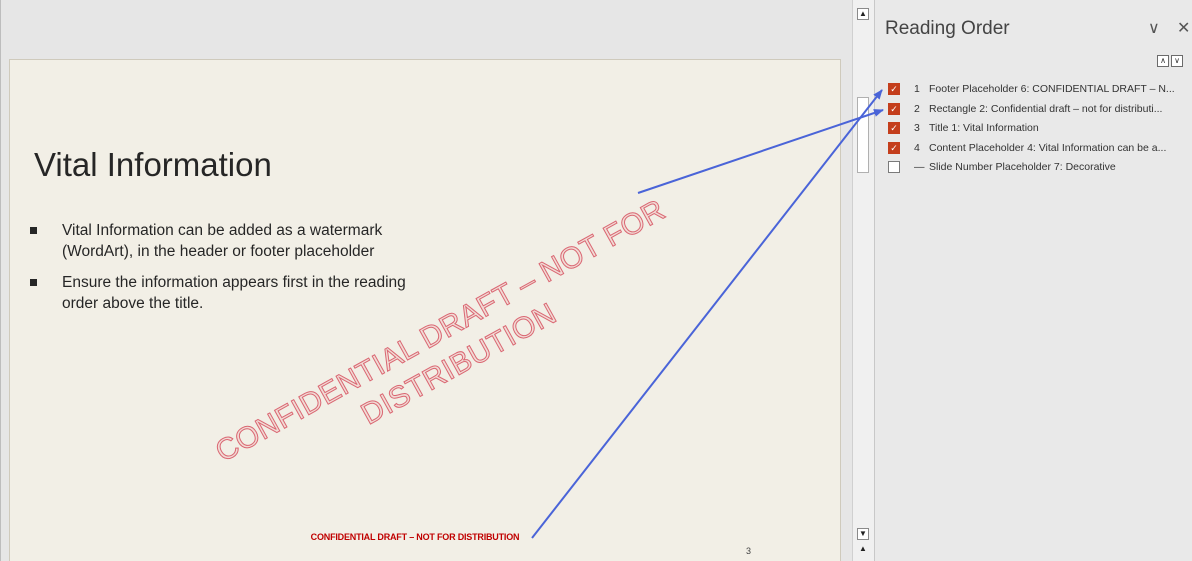 This screenshot has height=561, width=1192. I want to click on slide-title: Vital Information, so click(153, 165).